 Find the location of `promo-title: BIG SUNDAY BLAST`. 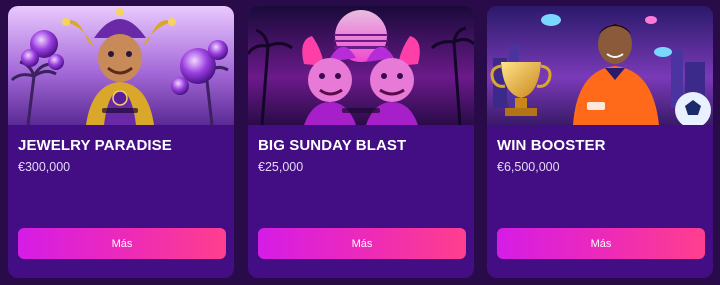

promo-title: BIG SUNDAY BLAST is located at coordinates (332, 145).